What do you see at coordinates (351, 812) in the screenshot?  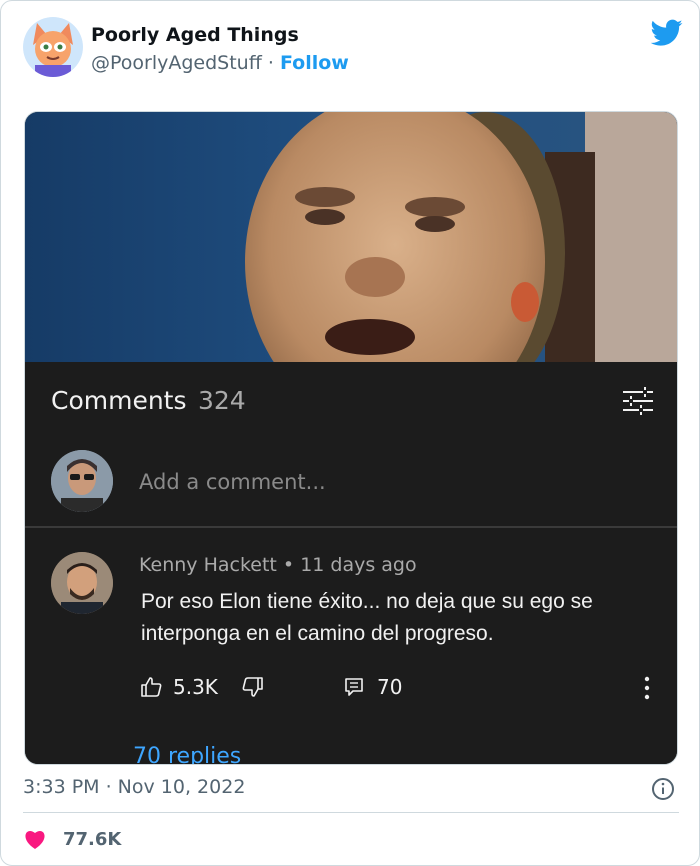 I see `footer-divider` at bounding box center [351, 812].